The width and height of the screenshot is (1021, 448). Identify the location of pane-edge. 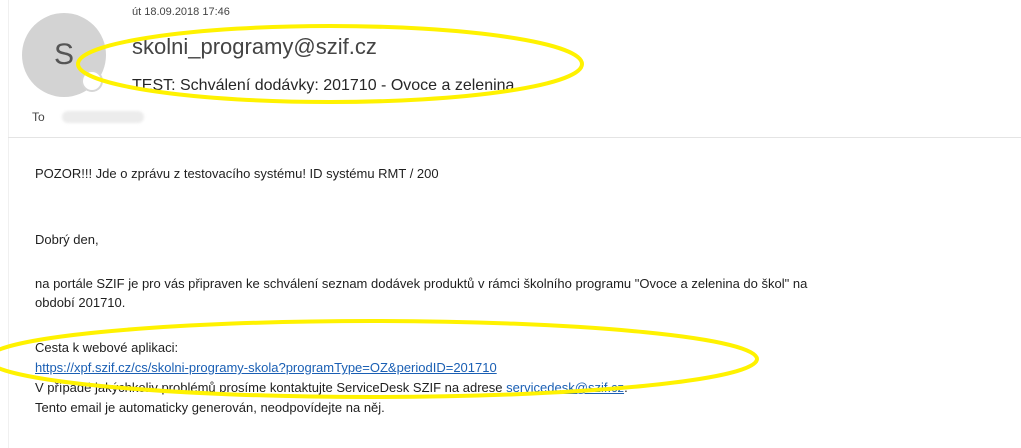
(8, 224).